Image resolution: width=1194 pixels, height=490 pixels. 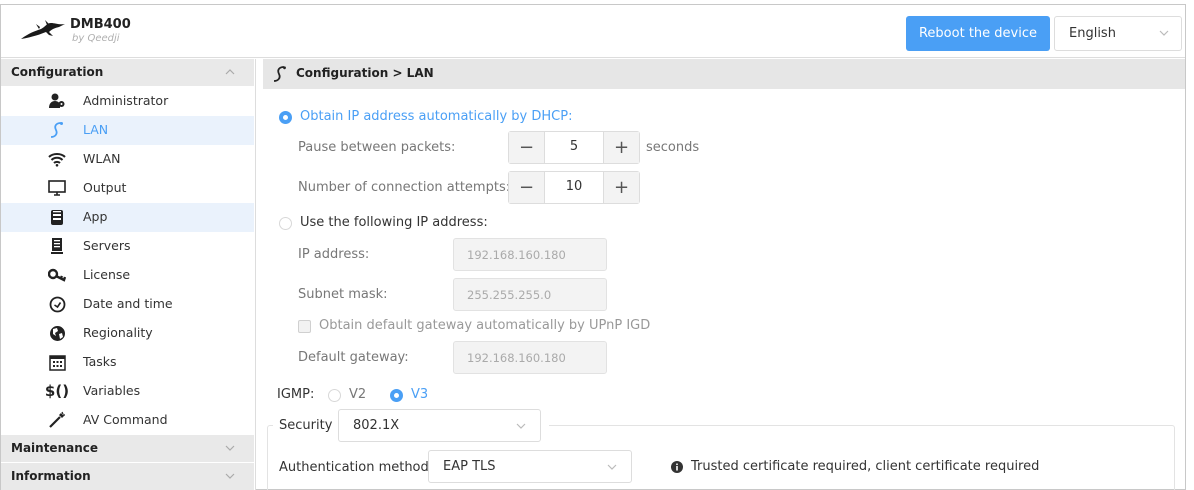 I want to click on sidebar-item-lan: LAN, so click(x=127, y=130).